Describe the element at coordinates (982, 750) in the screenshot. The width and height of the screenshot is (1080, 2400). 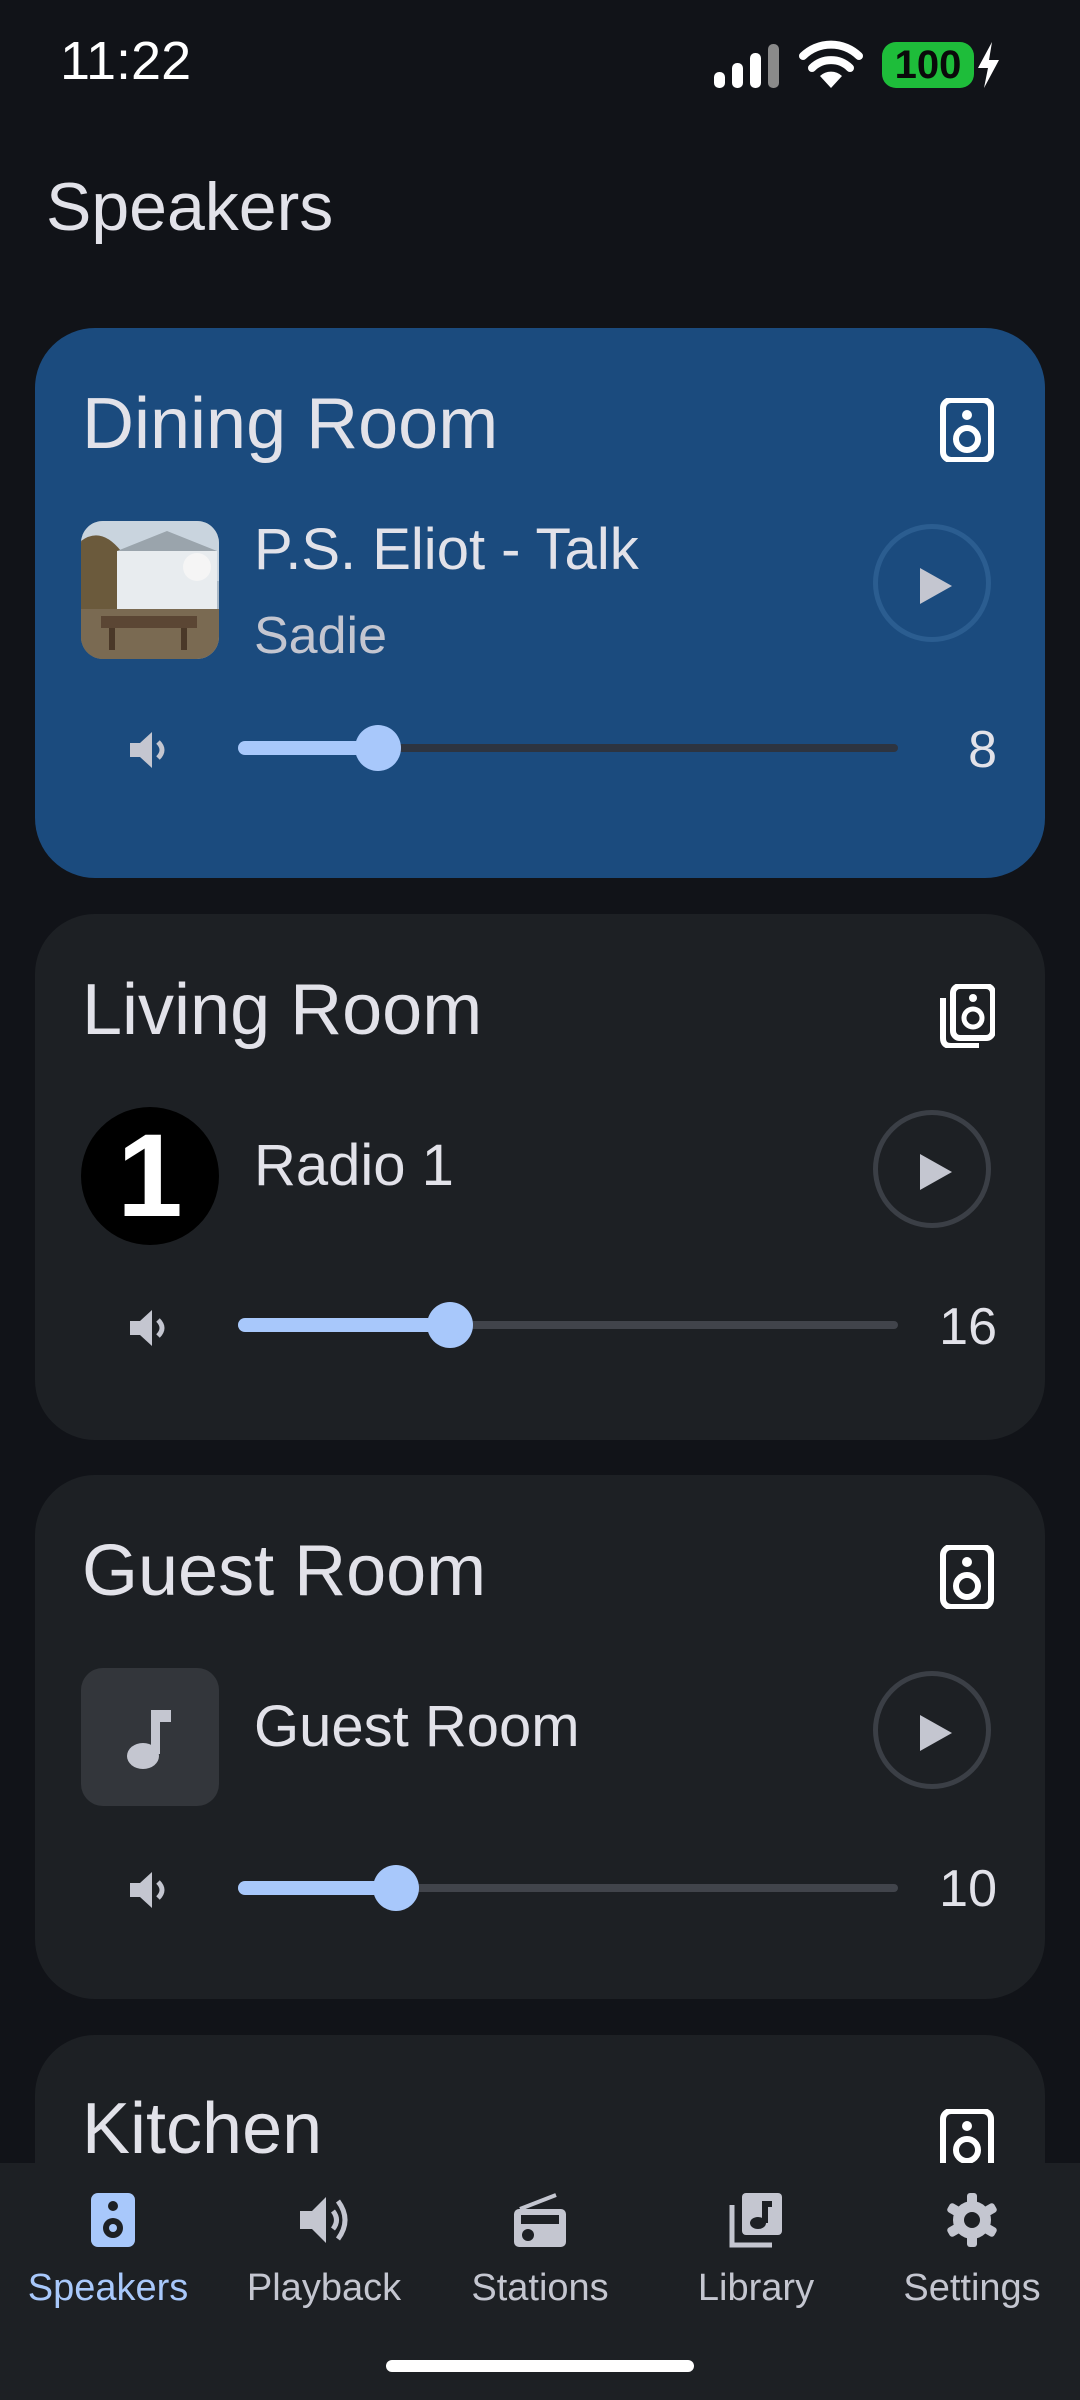
I see `volume-value: 8` at that location.